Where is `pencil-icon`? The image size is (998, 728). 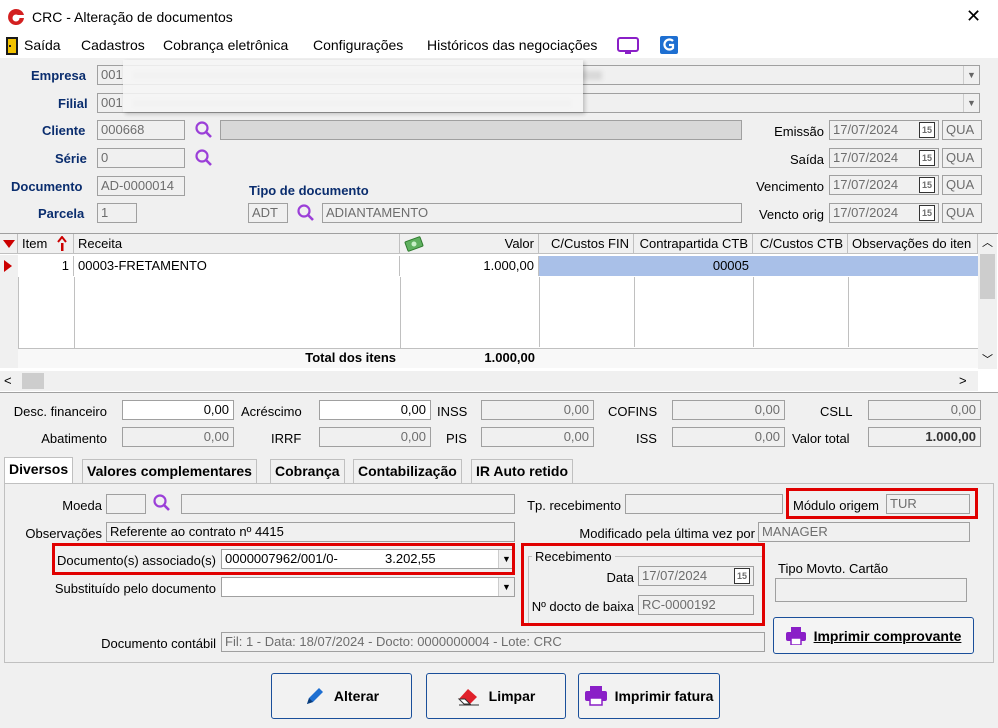
pencil-icon is located at coordinates (314, 696).